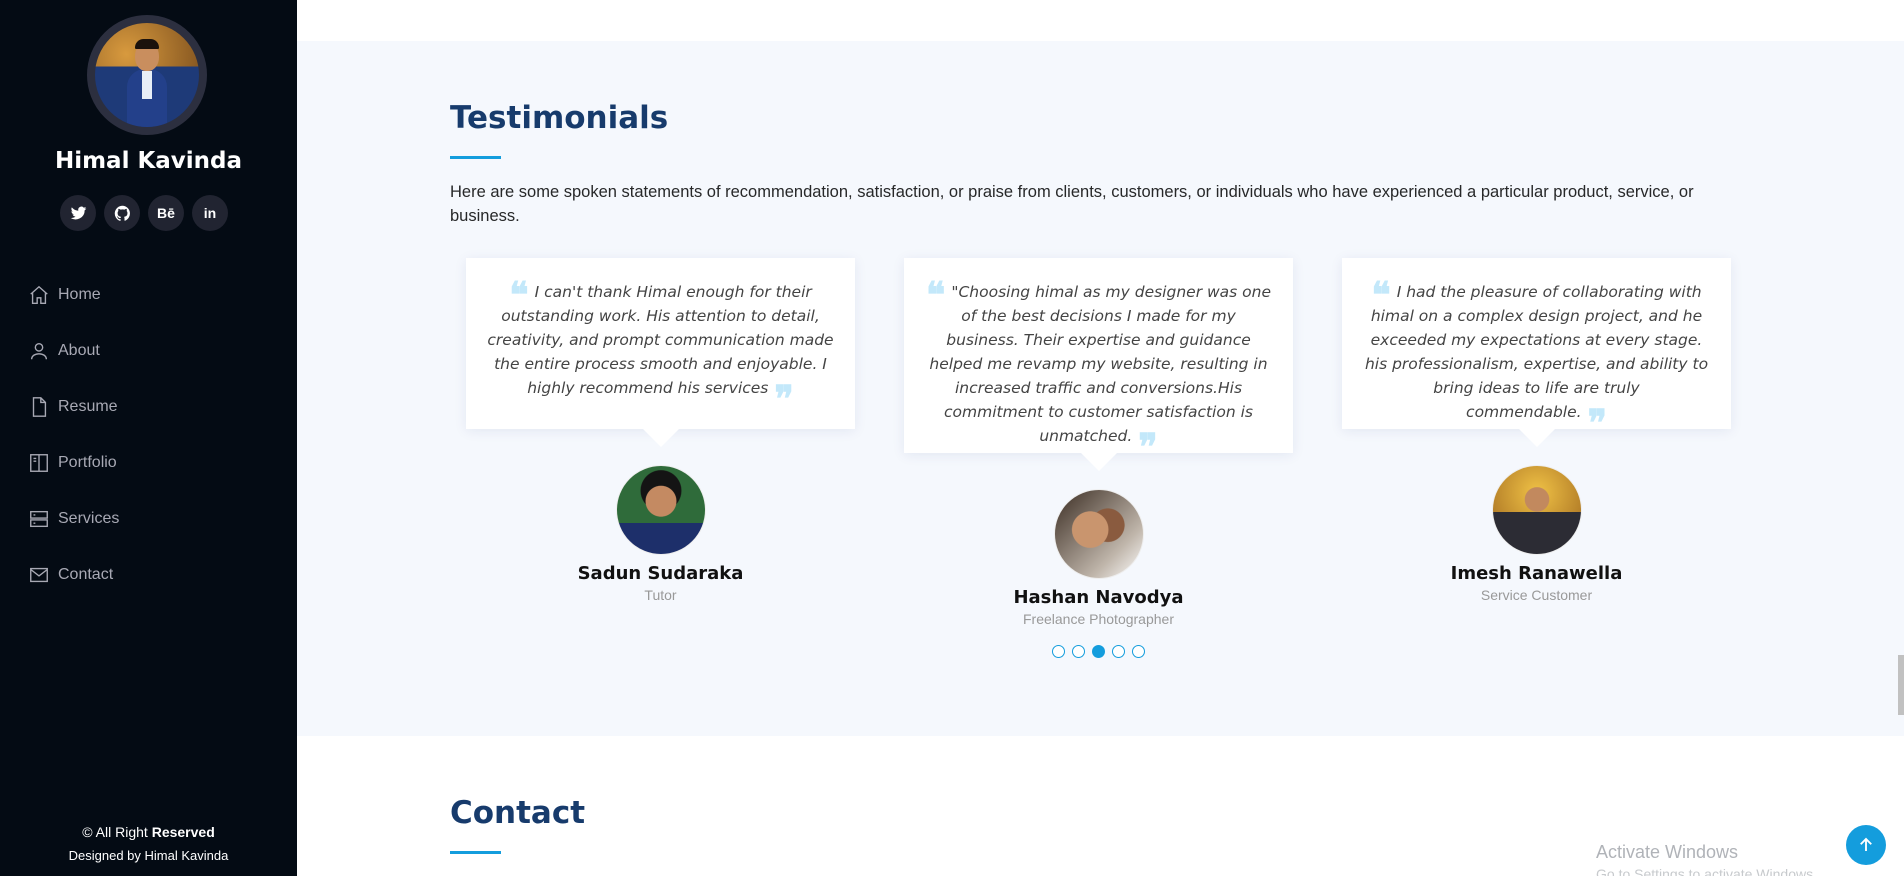 This screenshot has width=1904, height=876. I want to click on nav-item-label: Resume, so click(88, 406).